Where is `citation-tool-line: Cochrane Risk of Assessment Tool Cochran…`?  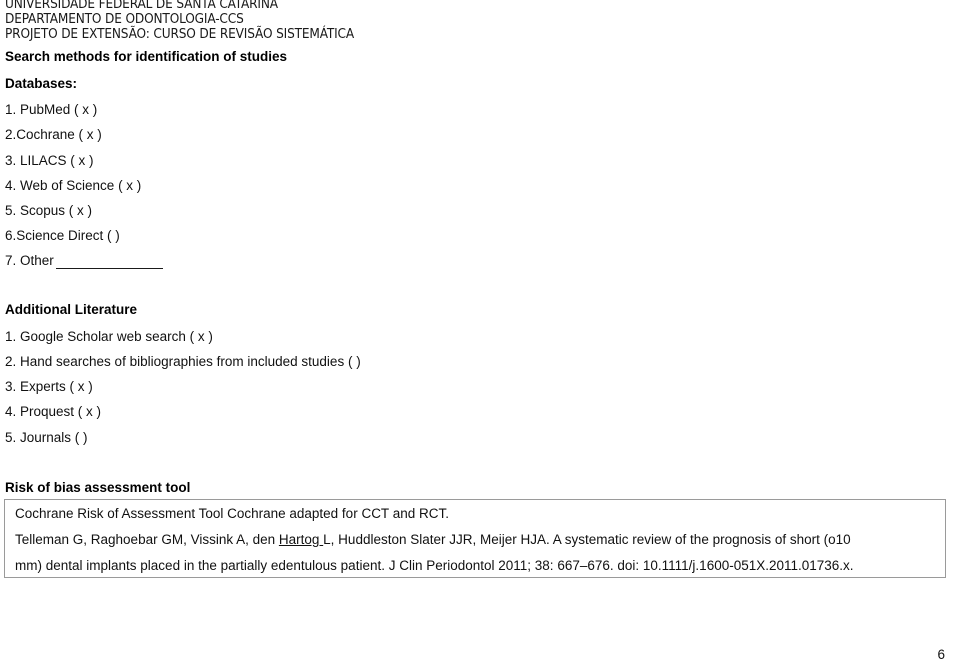 citation-tool-line: Cochrane Risk of Assessment Tool Cochran… is located at coordinates (232, 513).